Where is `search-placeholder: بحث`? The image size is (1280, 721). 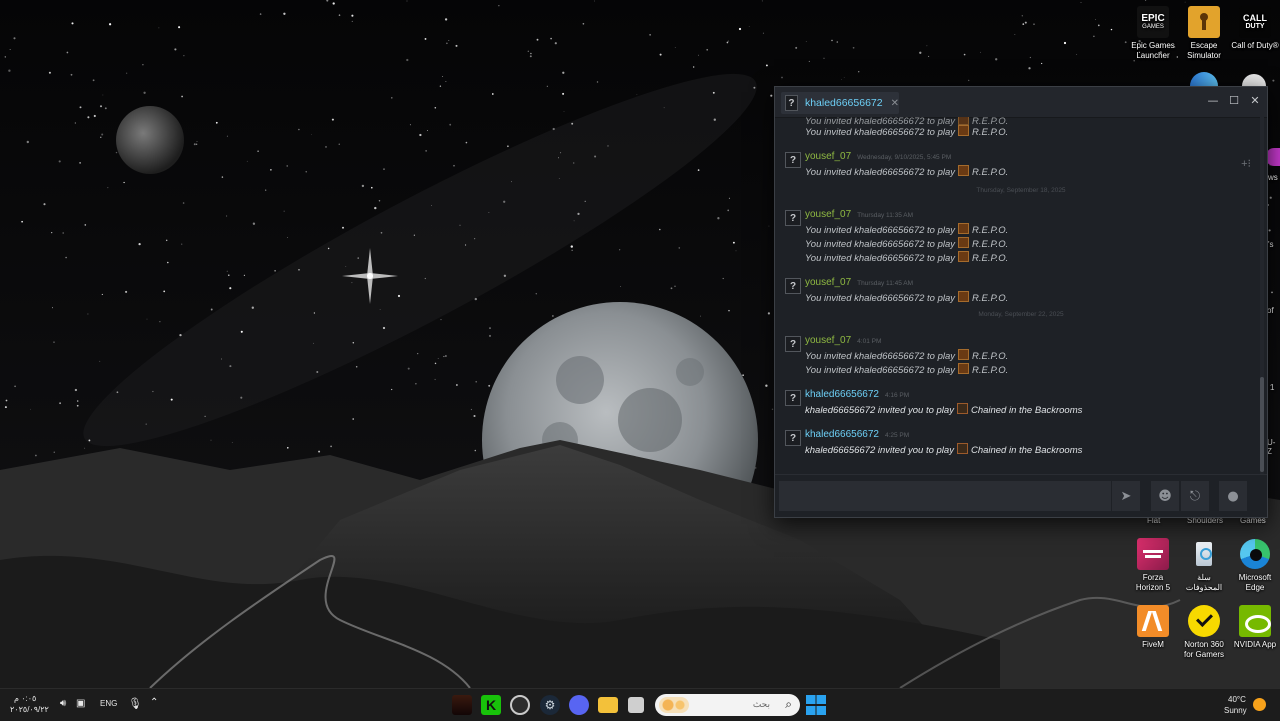
search-placeholder: بحث is located at coordinates (761, 704).